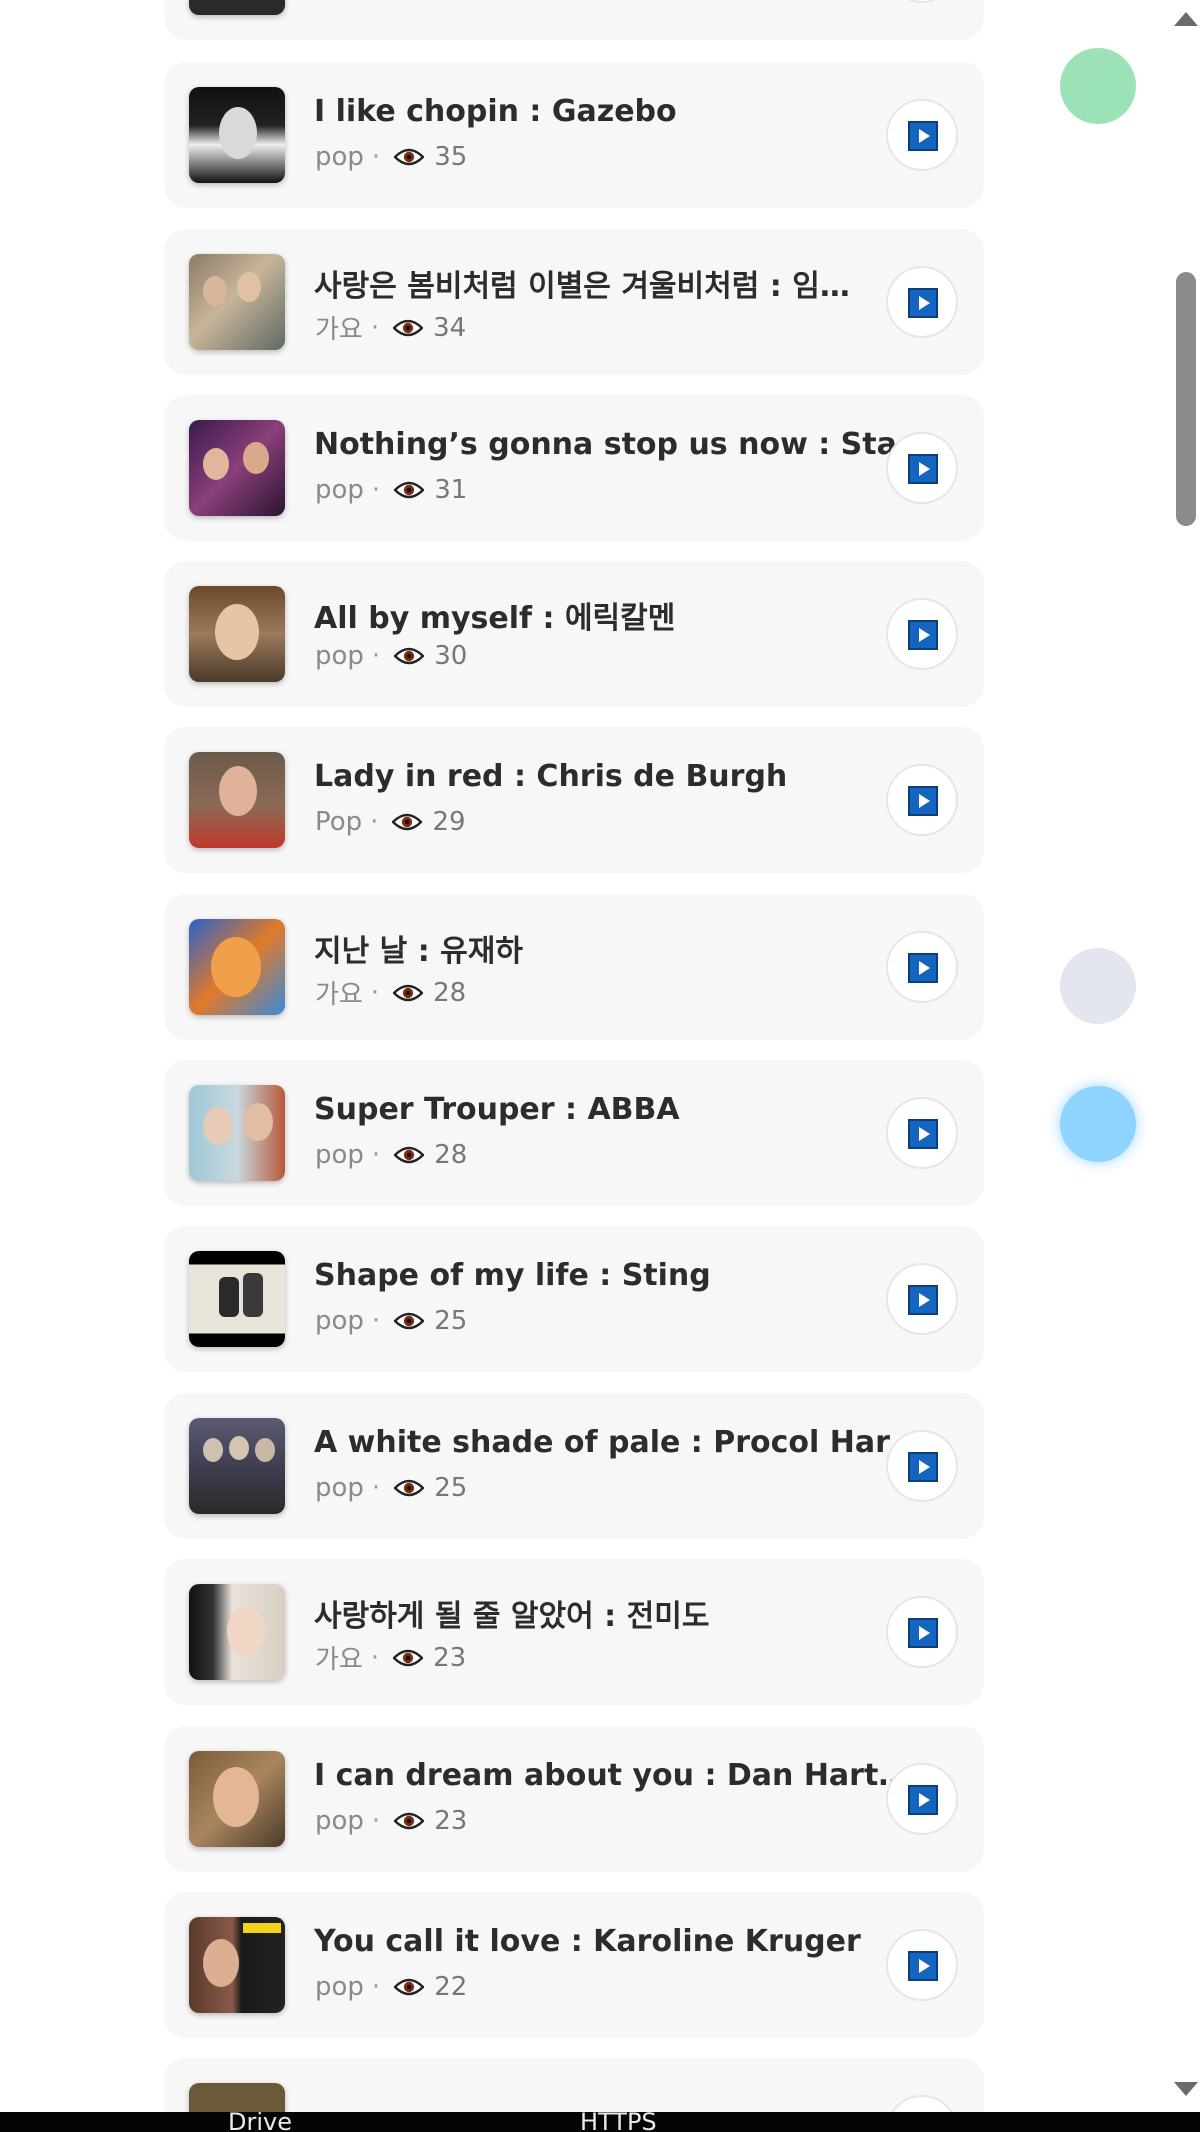 The height and width of the screenshot is (2132, 1200). What do you see at coordinates (574, 634) in the screenshot?
I see `list-item: All by myself : 에릭칼멘 pop · 30` at bounding box center [574, 634].